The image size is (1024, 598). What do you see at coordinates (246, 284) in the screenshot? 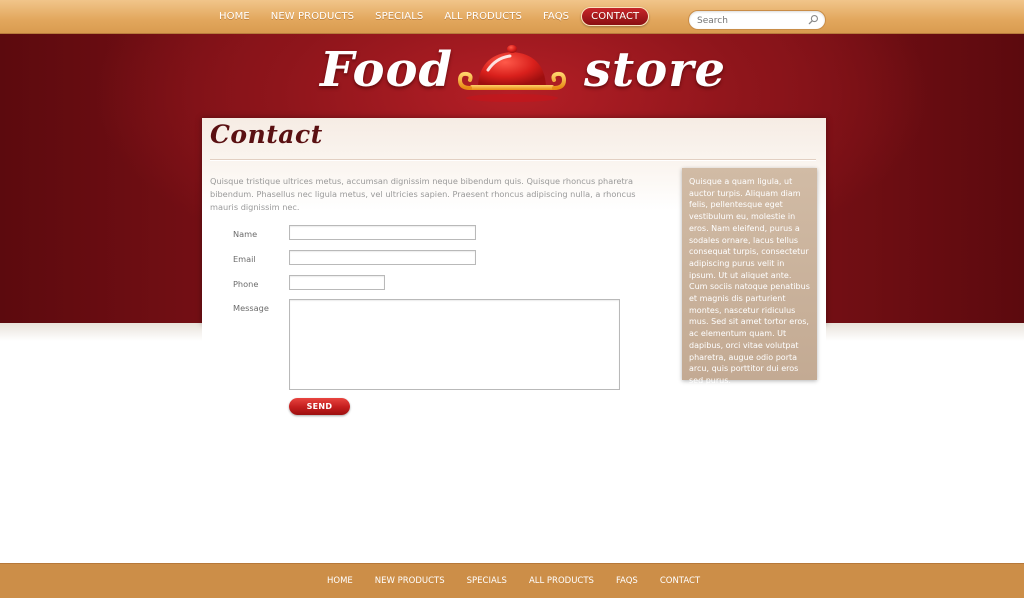
I see `phone-label: Phone` at bounding box center [246, 284].